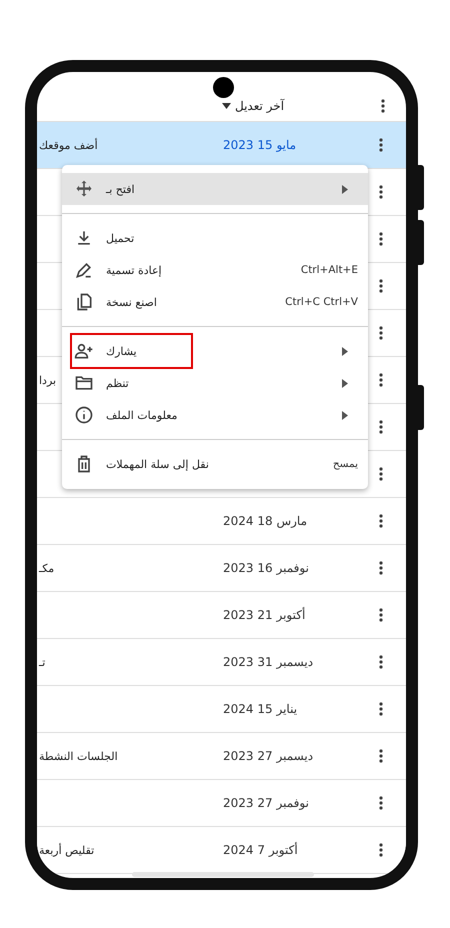  Describe the element at coordinates (215, 189) in the screenshot. I see `menu-item: افتح بـ` at that location.